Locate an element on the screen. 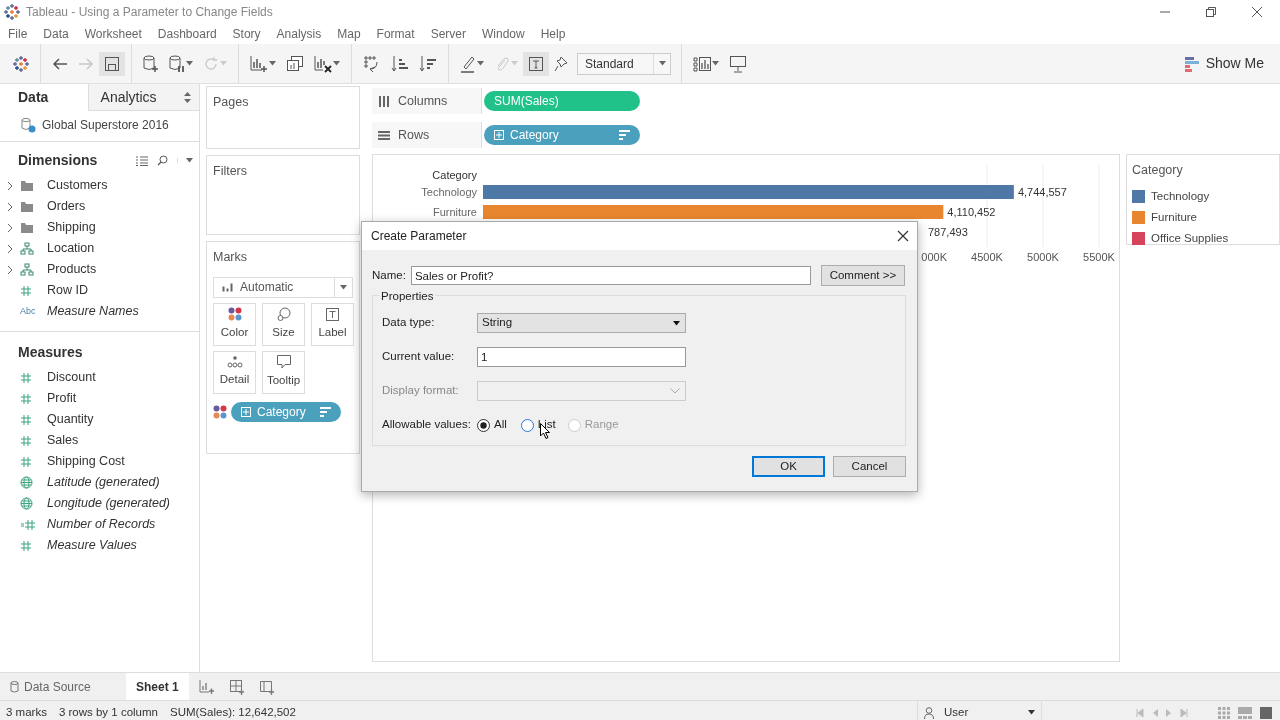  sort-ascending-icon is located at coordinates (400, 63).